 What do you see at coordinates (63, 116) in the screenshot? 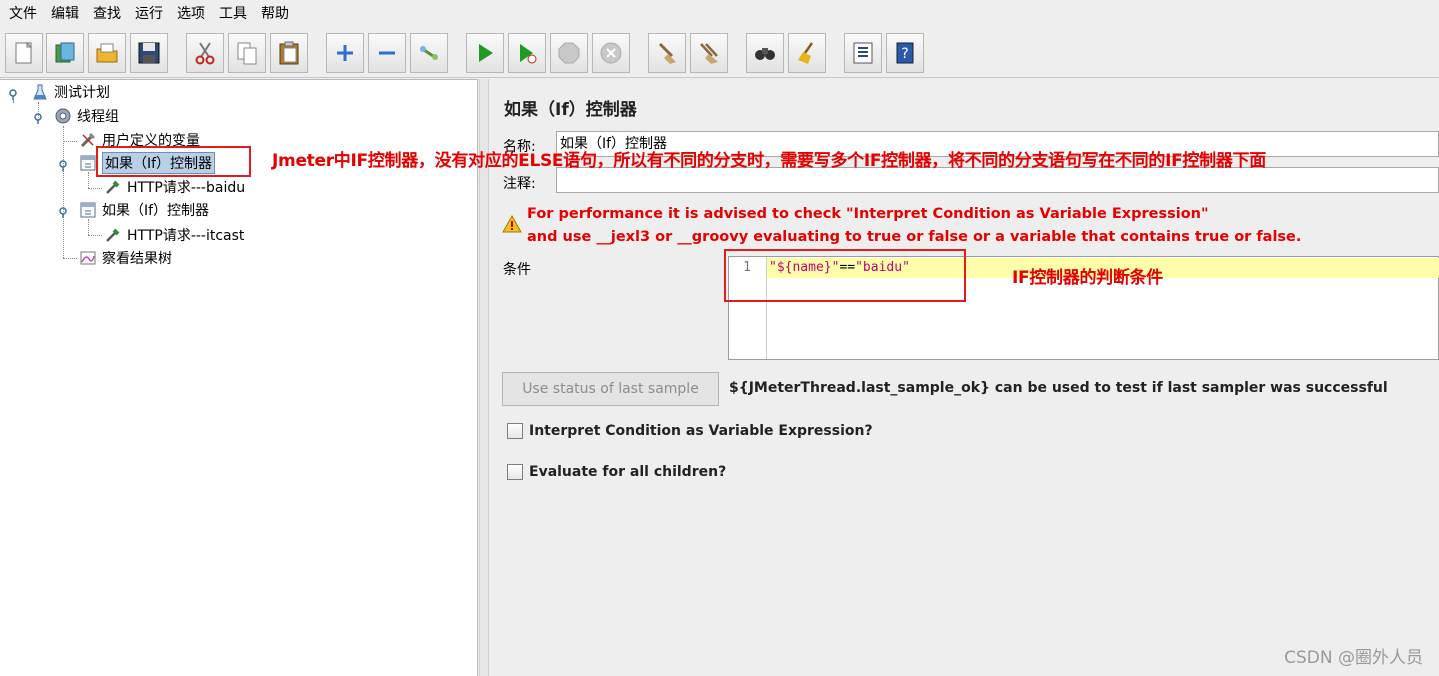
I see `gear-icon` at bounding box center [63, 116].